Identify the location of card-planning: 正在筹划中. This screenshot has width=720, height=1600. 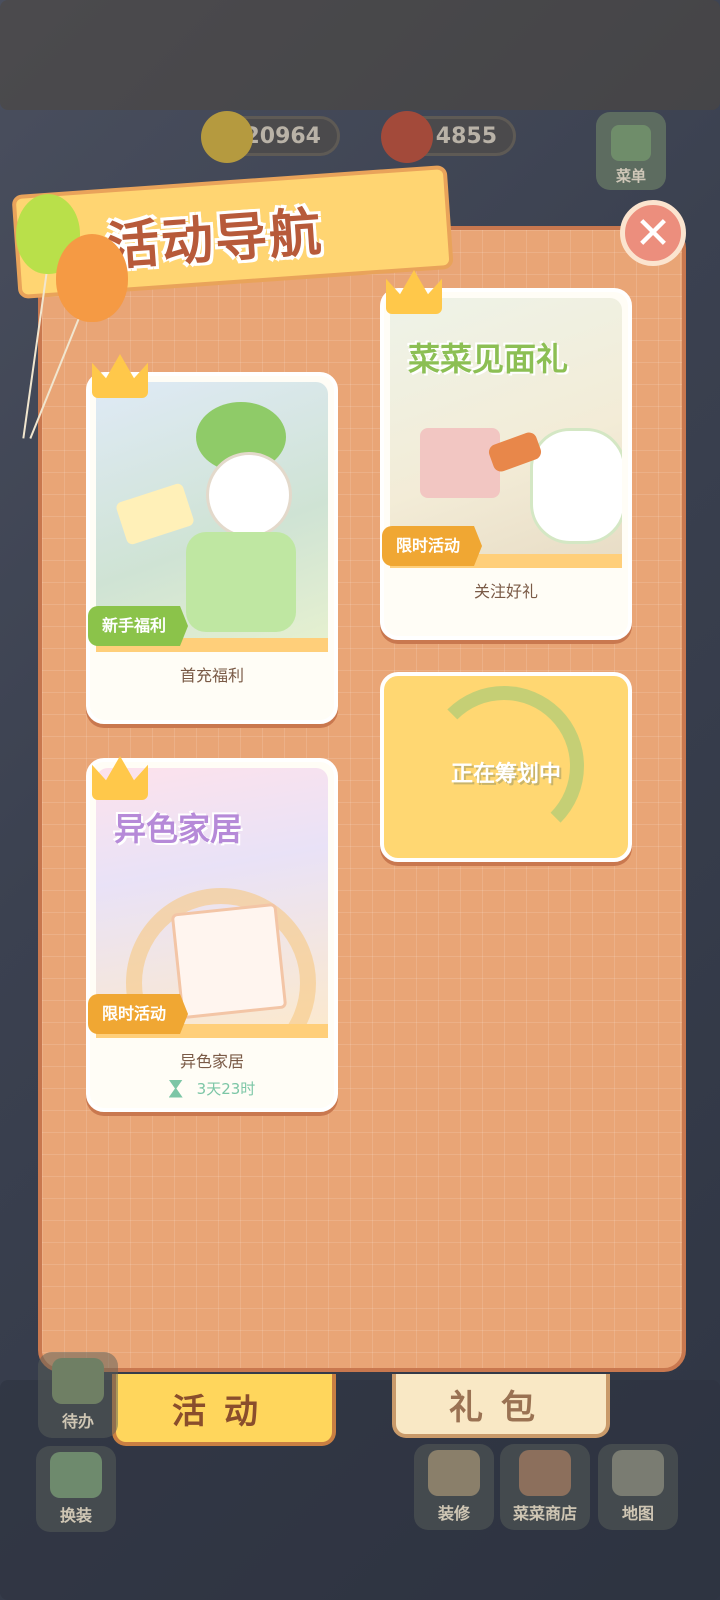
(506, 767).